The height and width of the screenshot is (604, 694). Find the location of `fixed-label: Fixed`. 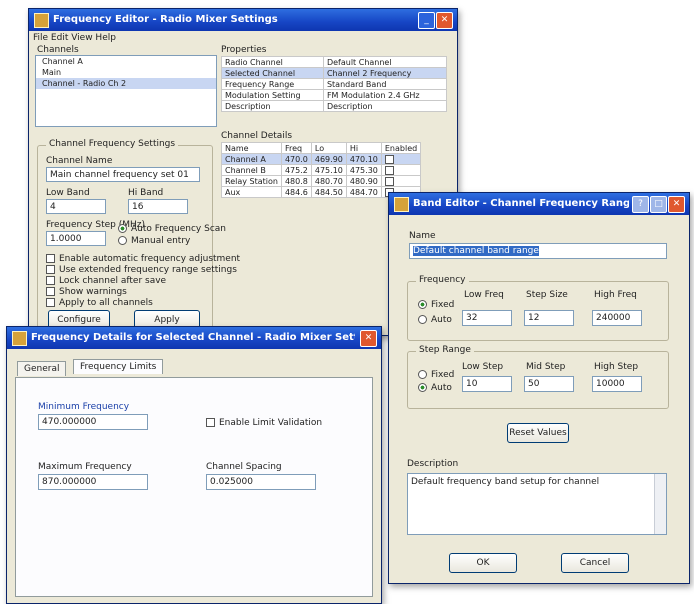

fixed-label: Fixed is located at coordinates (443, 305).